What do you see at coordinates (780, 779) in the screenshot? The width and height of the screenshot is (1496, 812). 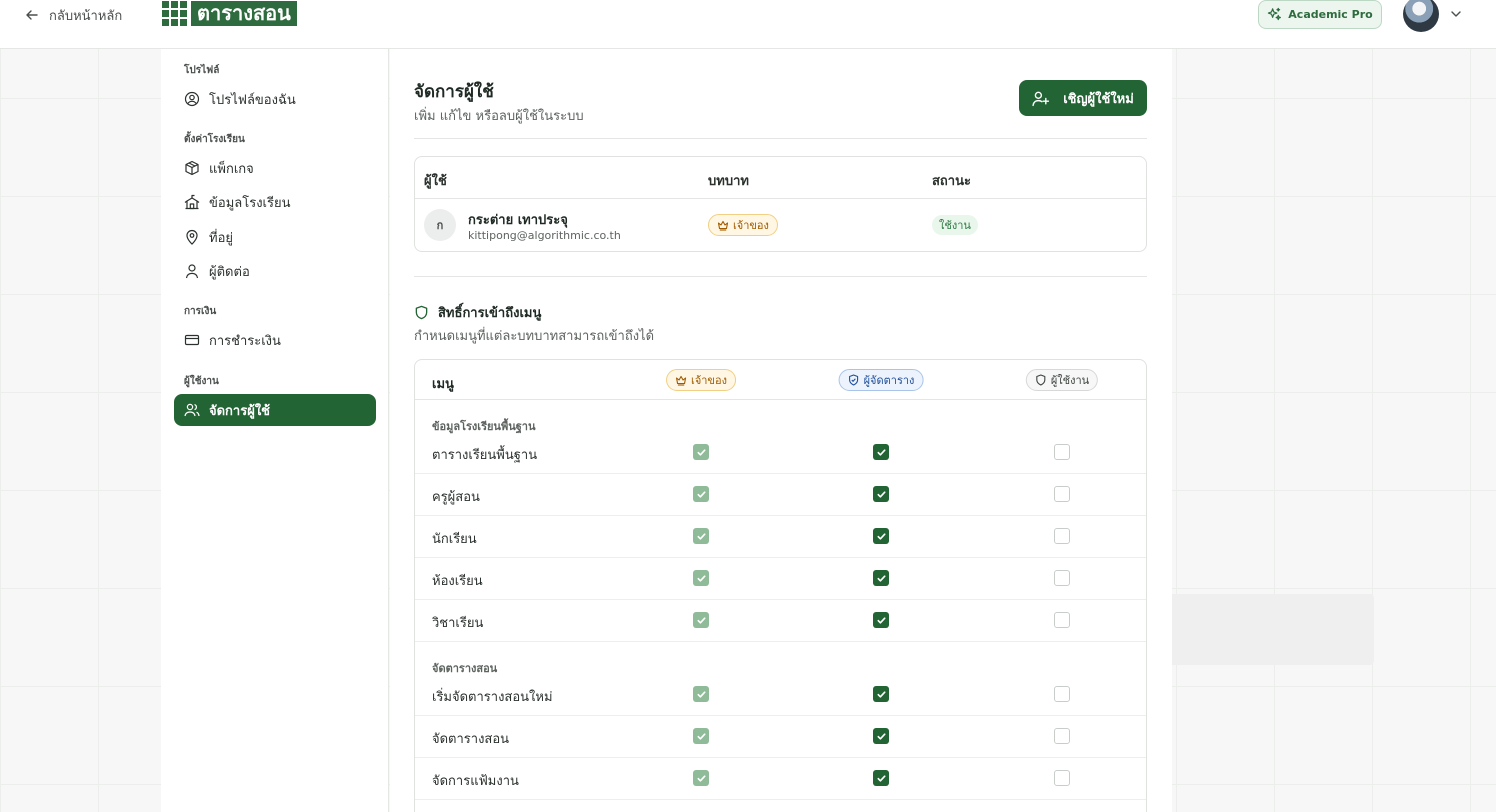 I see `permission-row: จัดการแฟ้มงาน` at bounding box center [780, 779].